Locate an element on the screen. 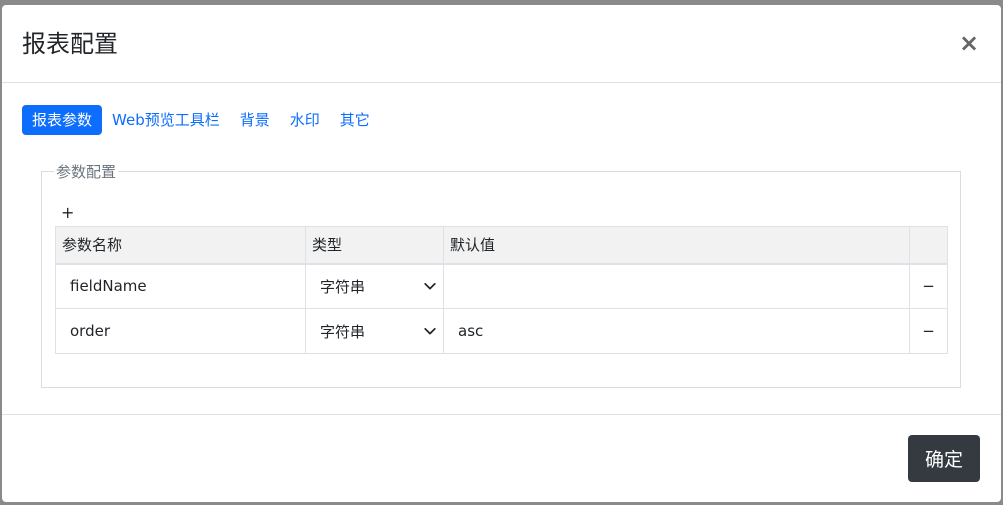  tab-bar: 报表参数 Web预览工具栏 背景 水印 其它 is located at coordinates (201, 119).